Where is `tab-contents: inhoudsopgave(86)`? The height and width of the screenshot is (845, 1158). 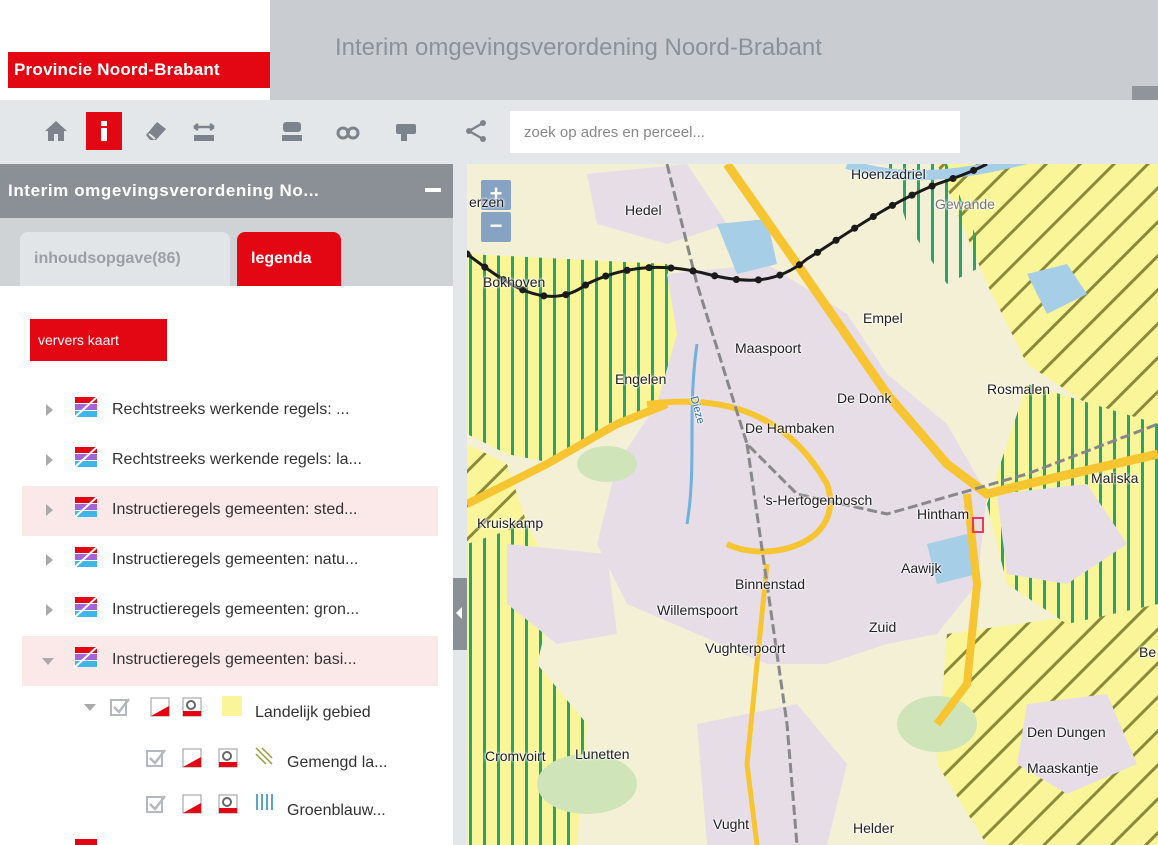
tab-contents: inhoudsopgave(86) is located at coordinates (125, 259).